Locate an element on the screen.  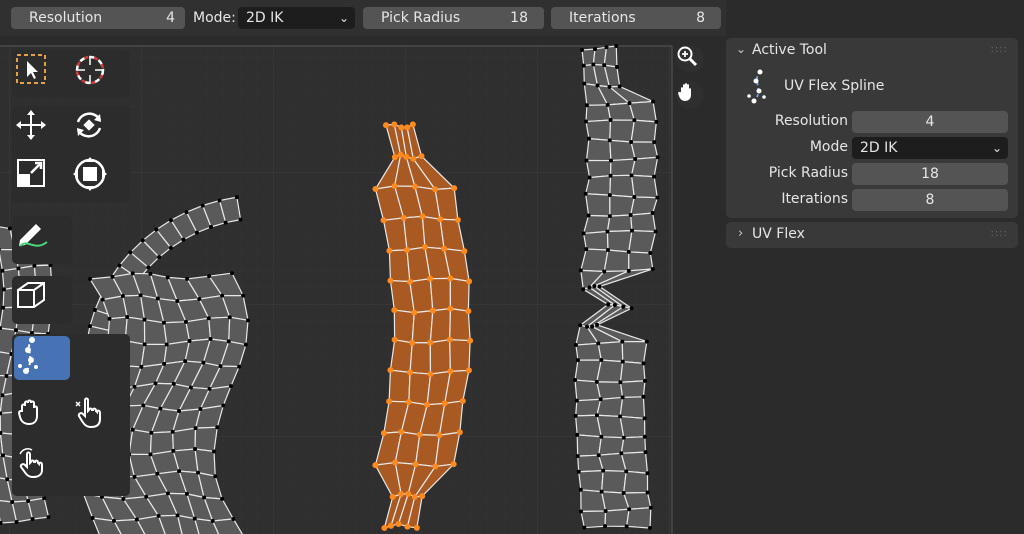
hand-pan-icon is located at coordinates (684, 92).